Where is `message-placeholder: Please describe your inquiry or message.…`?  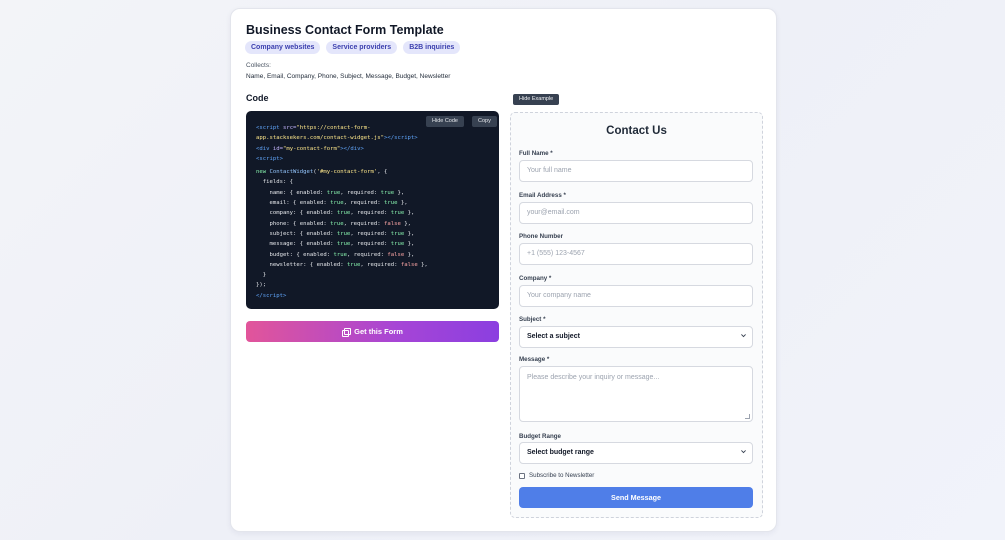
message-placeholder: Please describe your inquiry or message.… is located at coordinates (593, 377).